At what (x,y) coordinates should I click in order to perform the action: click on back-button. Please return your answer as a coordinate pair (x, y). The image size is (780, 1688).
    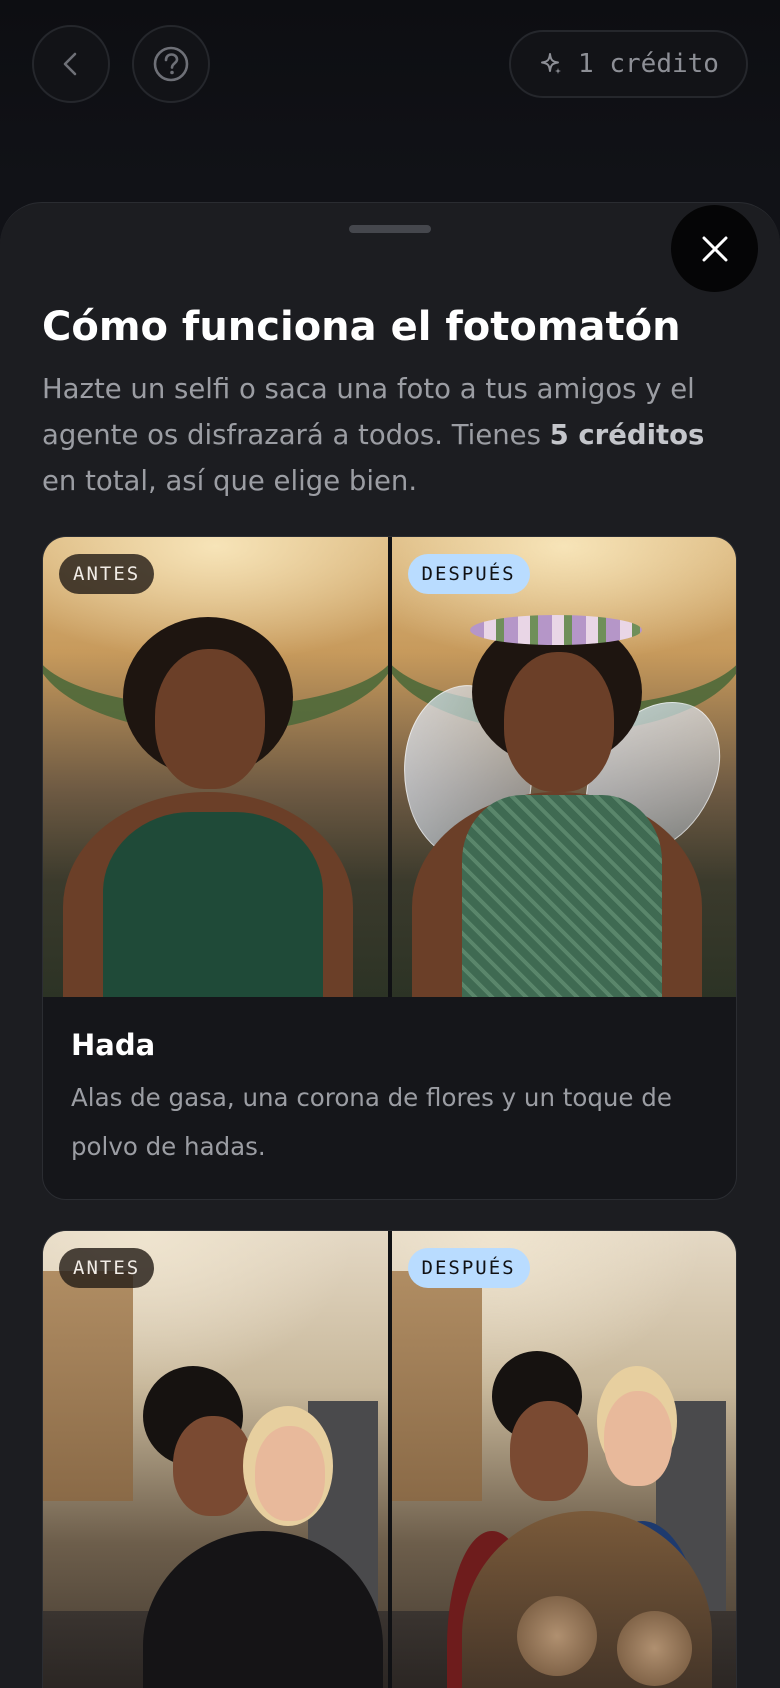
    Looking at the image, I should click on (71, 64).